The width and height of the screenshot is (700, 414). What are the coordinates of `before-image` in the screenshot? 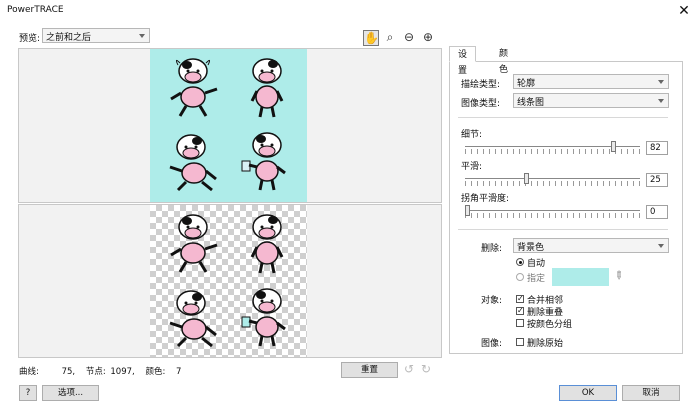 It's located at (228, 125).